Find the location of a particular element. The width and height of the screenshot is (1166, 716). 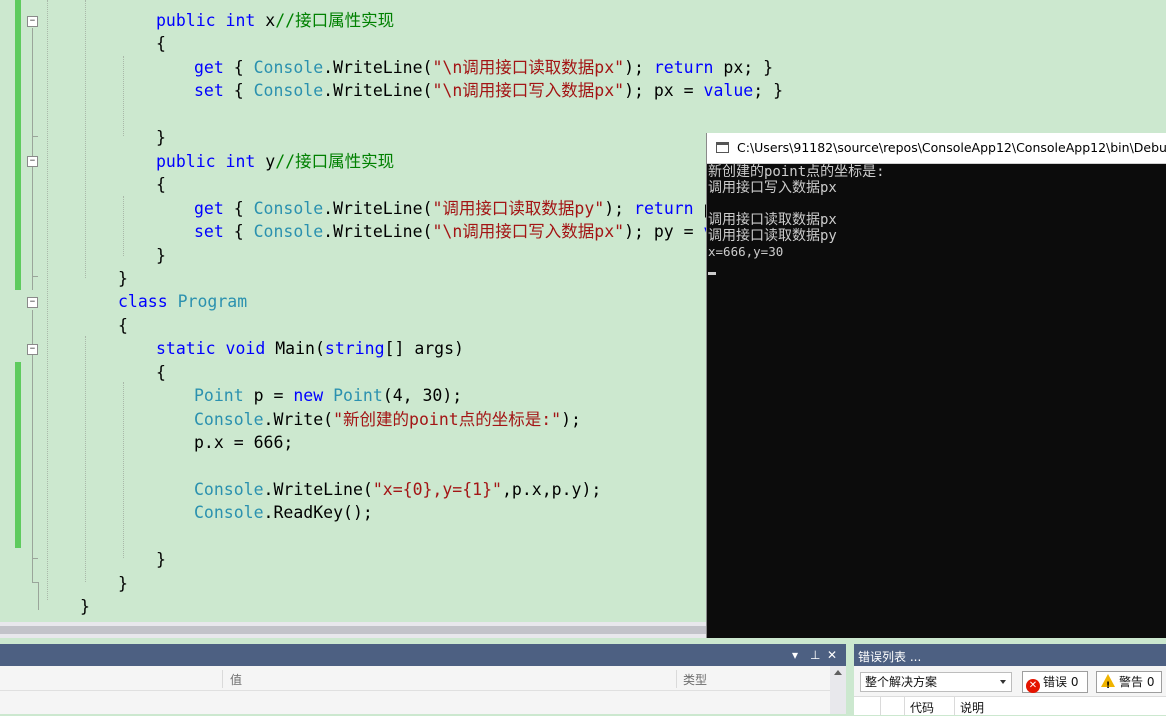

panel-dropdown-button: ▾ is located at coordinates (795, 655).